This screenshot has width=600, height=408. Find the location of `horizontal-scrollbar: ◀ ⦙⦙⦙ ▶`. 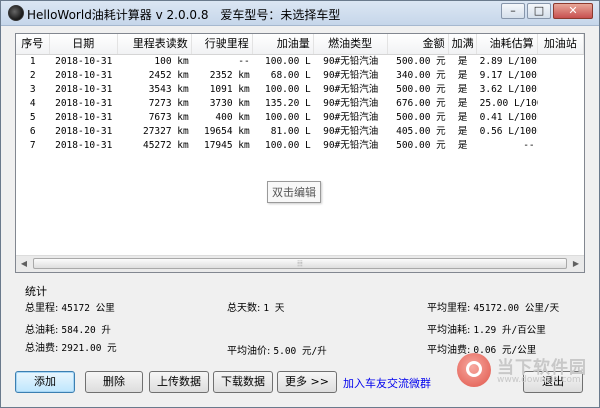

horizontal-scrollbar: ◀ ⦙⦙⦙ ▶ is located at coordinates (300, 263).